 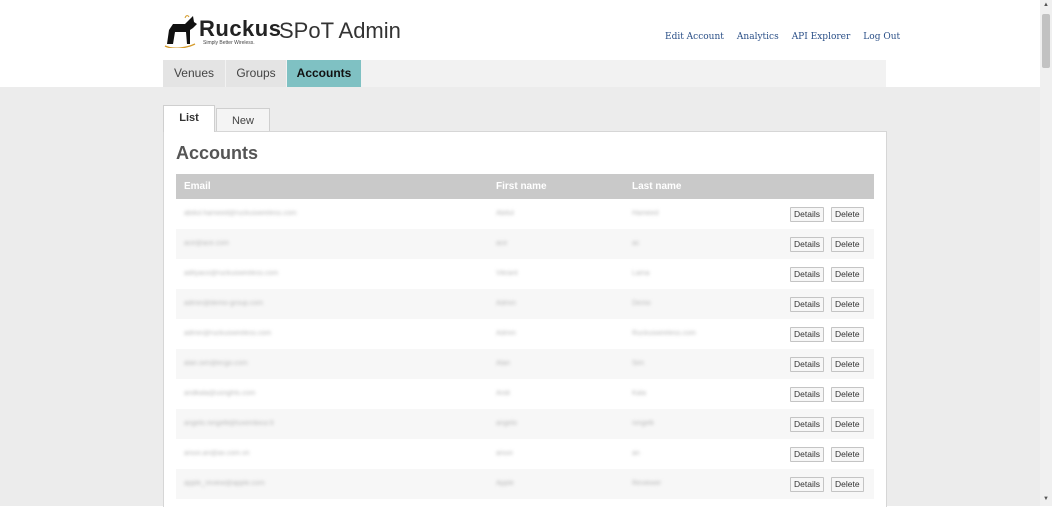 What do you see at coordinates (503, 393) in the screenshot?
I see `first-name-cell: Andi` at bounding box center [503, 393].